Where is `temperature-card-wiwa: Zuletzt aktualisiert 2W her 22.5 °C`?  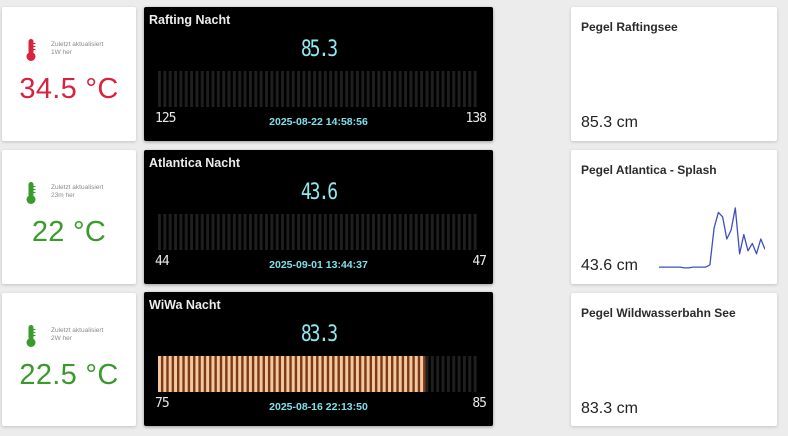
temperature-card-wiwa: Zuletzt aktualisiert 2W her 22.5 °C is located at coordinates (69, 359).